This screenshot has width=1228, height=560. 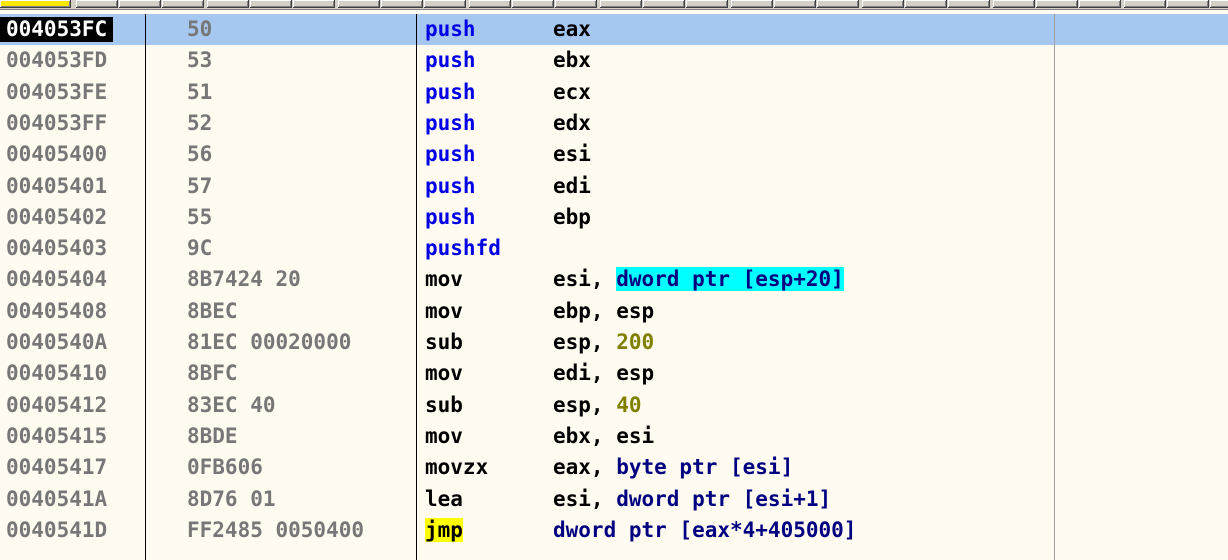 I want to click on operand-cell: esi, so click(x=803, y=154).